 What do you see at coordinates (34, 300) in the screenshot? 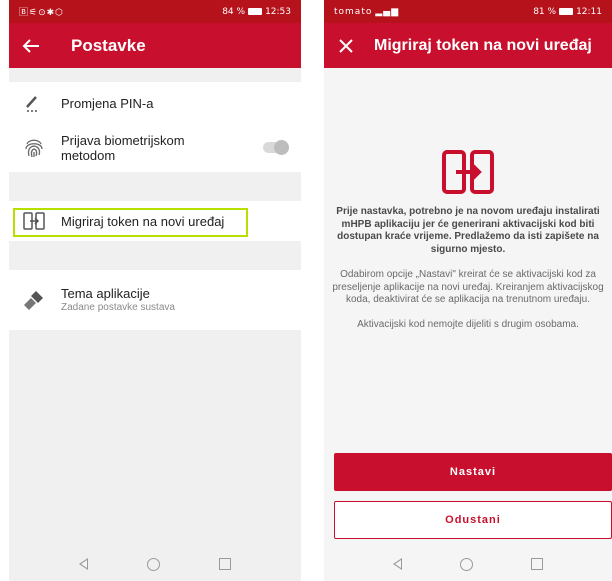
I see `brush-icon` at bounding box center [34, 300].